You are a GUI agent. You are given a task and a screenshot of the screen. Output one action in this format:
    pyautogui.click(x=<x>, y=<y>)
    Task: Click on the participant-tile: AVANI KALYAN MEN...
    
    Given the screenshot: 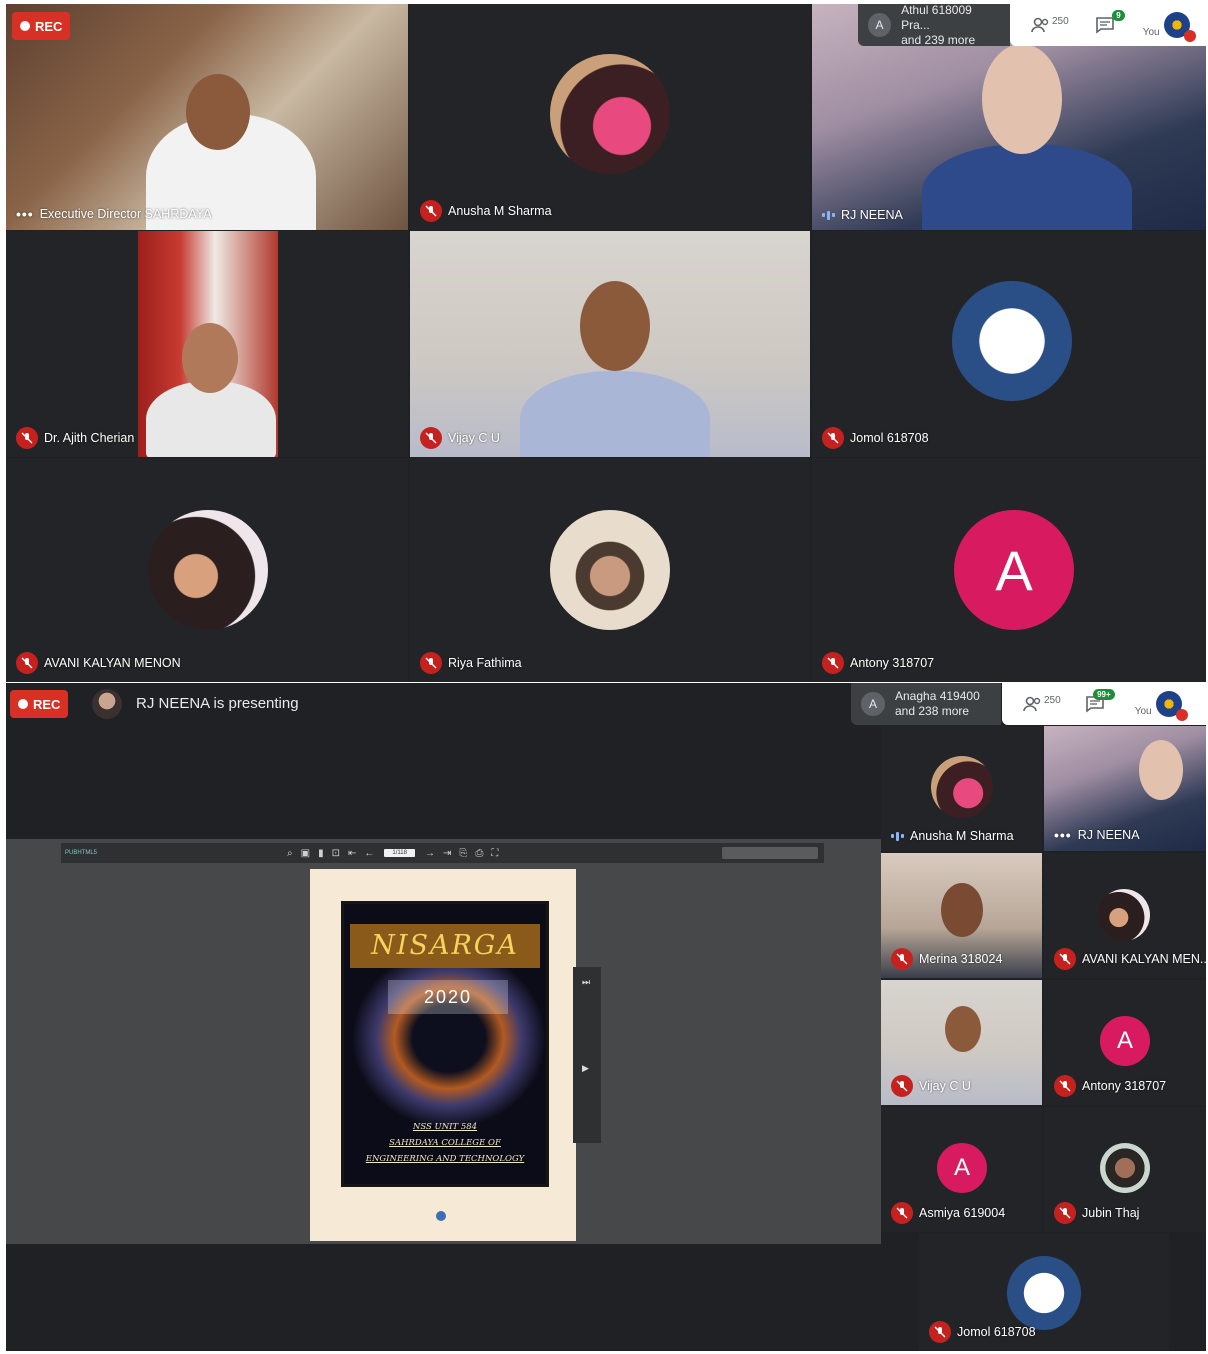 What is the action you would take?
    pyautogui.click(x=1125, y=915)
    